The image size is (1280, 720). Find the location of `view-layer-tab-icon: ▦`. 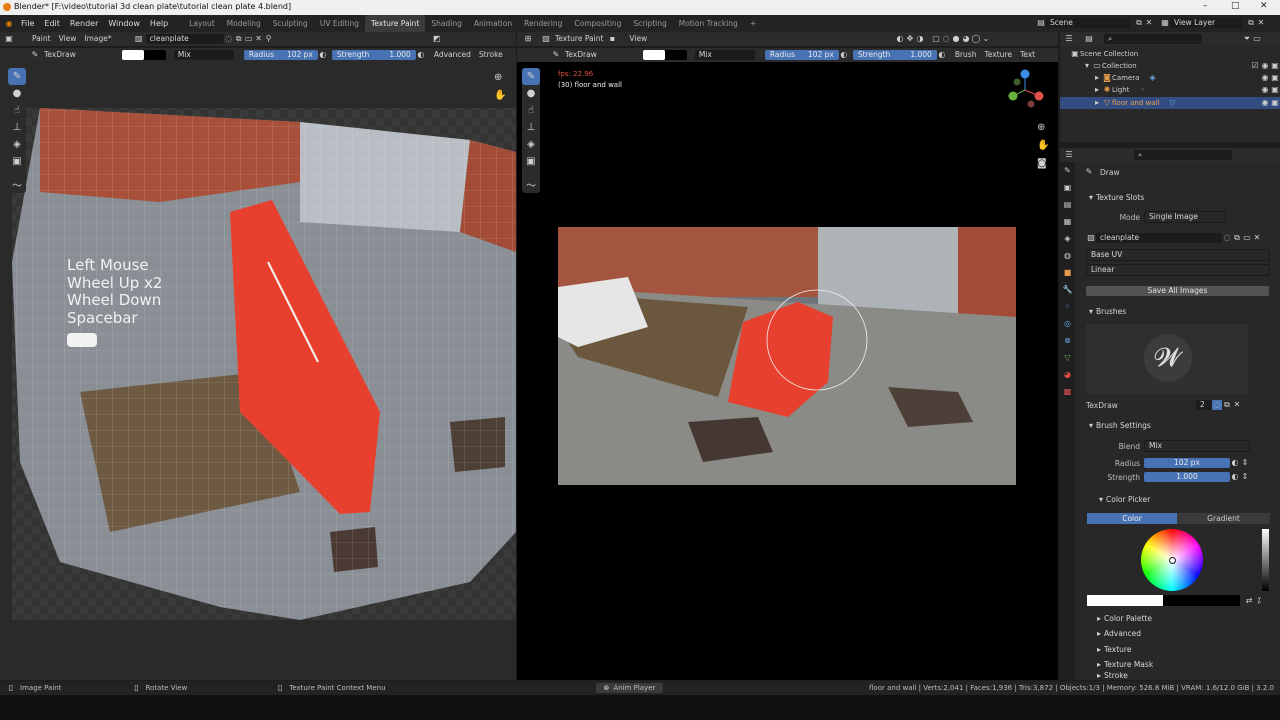

view-layer-tab-icon: ▦ is located at coordinates (1067, 221).